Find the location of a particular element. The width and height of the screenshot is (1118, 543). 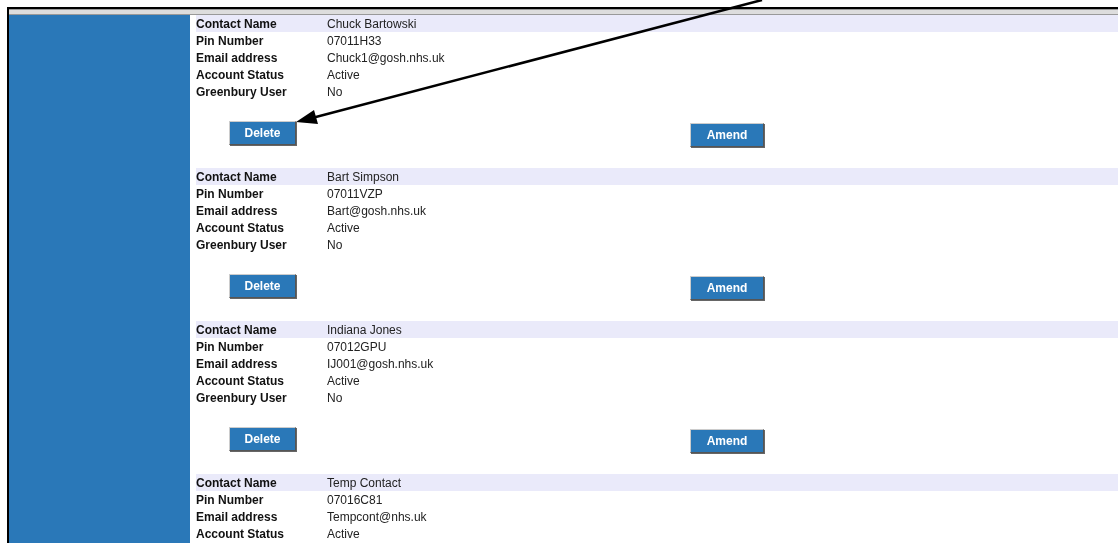

field-value: 07016C81 is located at coordinates (355, 499).